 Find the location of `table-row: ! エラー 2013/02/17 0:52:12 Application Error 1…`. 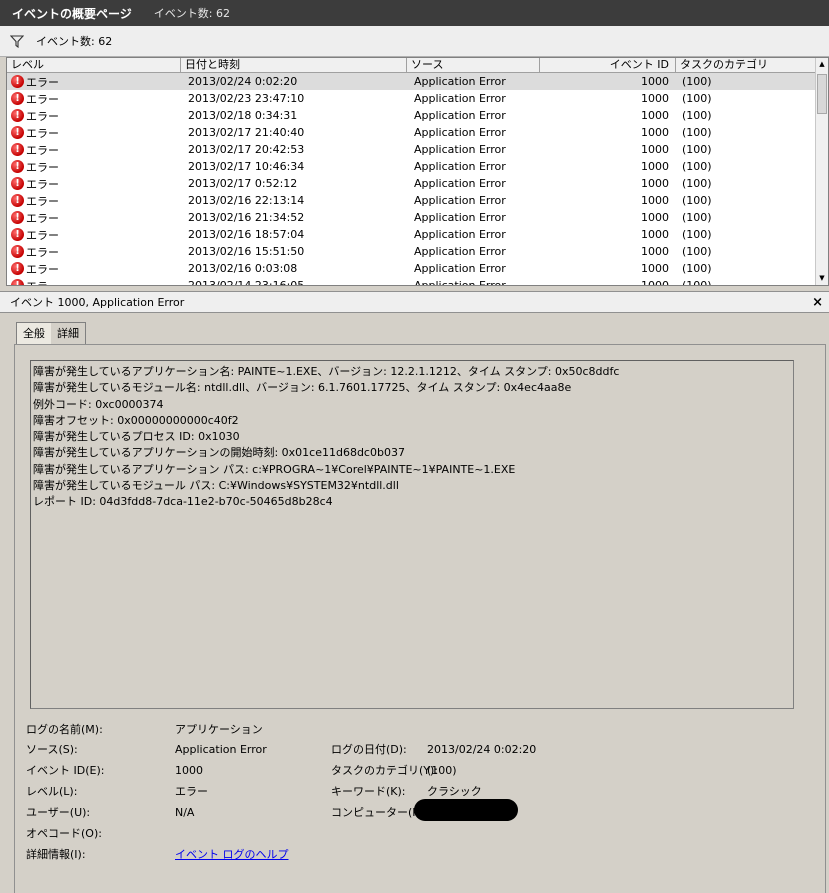

table-row: ! エラー 2013/02/17 0:52:12 Application Error 1… is located at coordinates (412, 183).